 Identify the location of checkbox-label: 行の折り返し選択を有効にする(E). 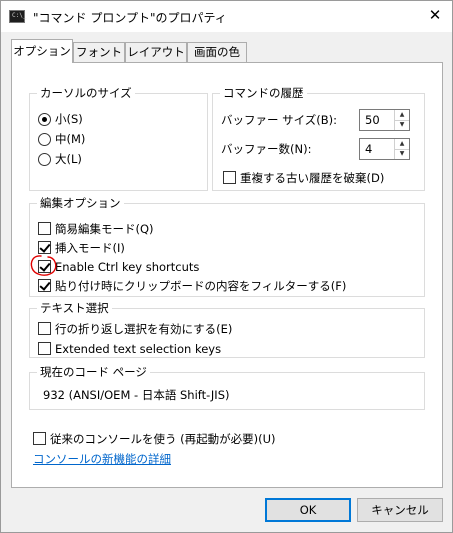
(144, 329).